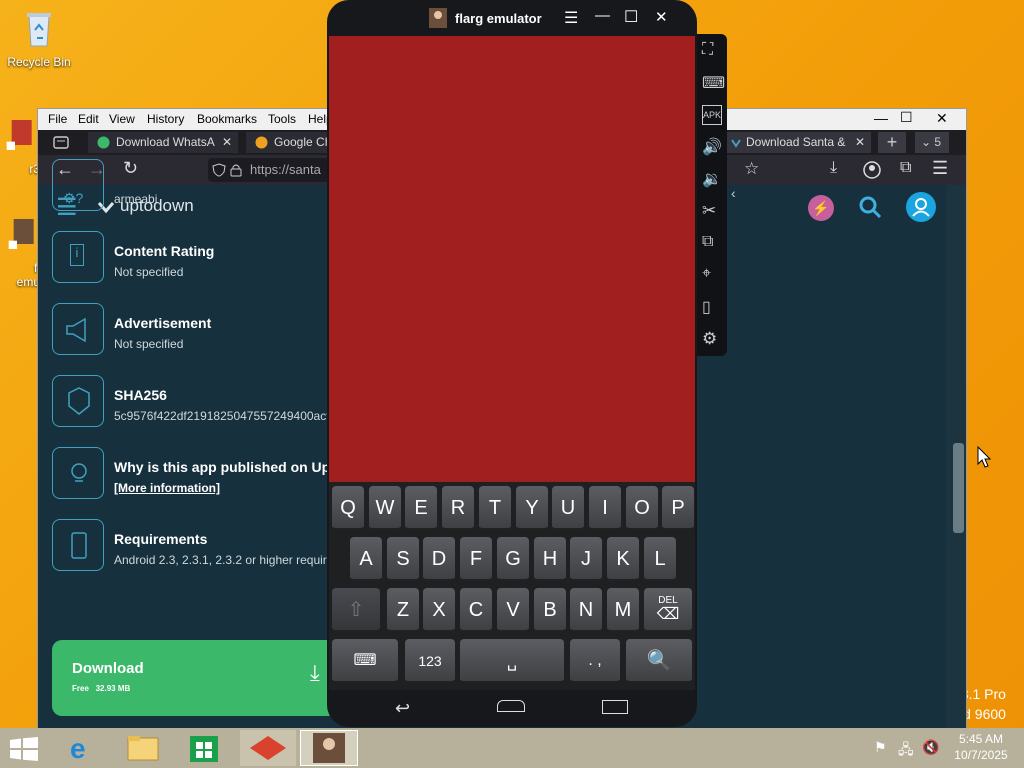 This screenshot has height=768, width=1024. I want to click on space-key: ␣, so click(512, 661).